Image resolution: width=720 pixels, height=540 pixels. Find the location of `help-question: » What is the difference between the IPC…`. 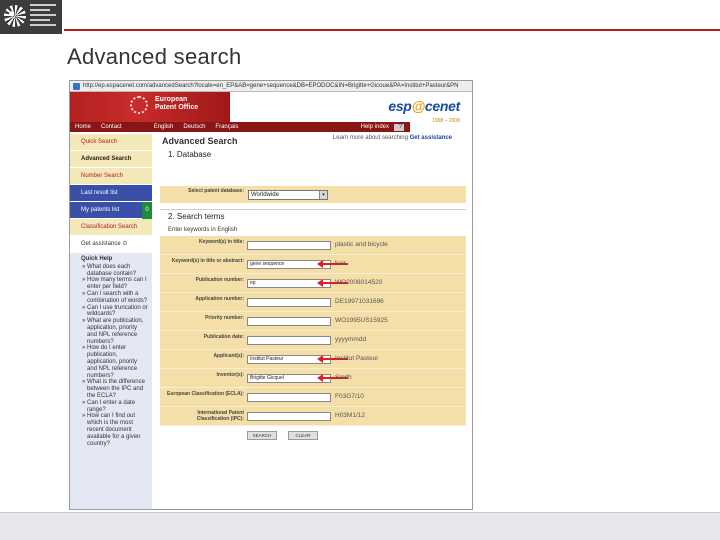

help-question: » What is the difference between the IPC… is located at coordinates (114, 389).